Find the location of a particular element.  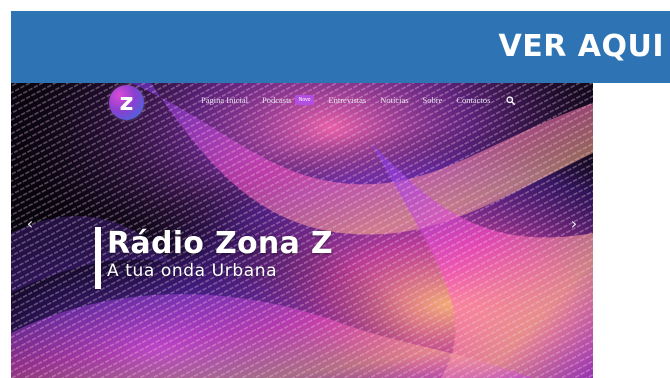

brand-logo: z is located at coordinates (126, 102).